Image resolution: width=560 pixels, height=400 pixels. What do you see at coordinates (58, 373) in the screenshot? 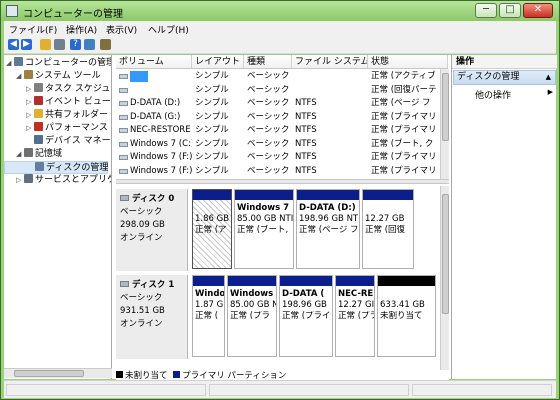
I see `tree-horizontal-scrollbar` at bounding box center [58, 373].